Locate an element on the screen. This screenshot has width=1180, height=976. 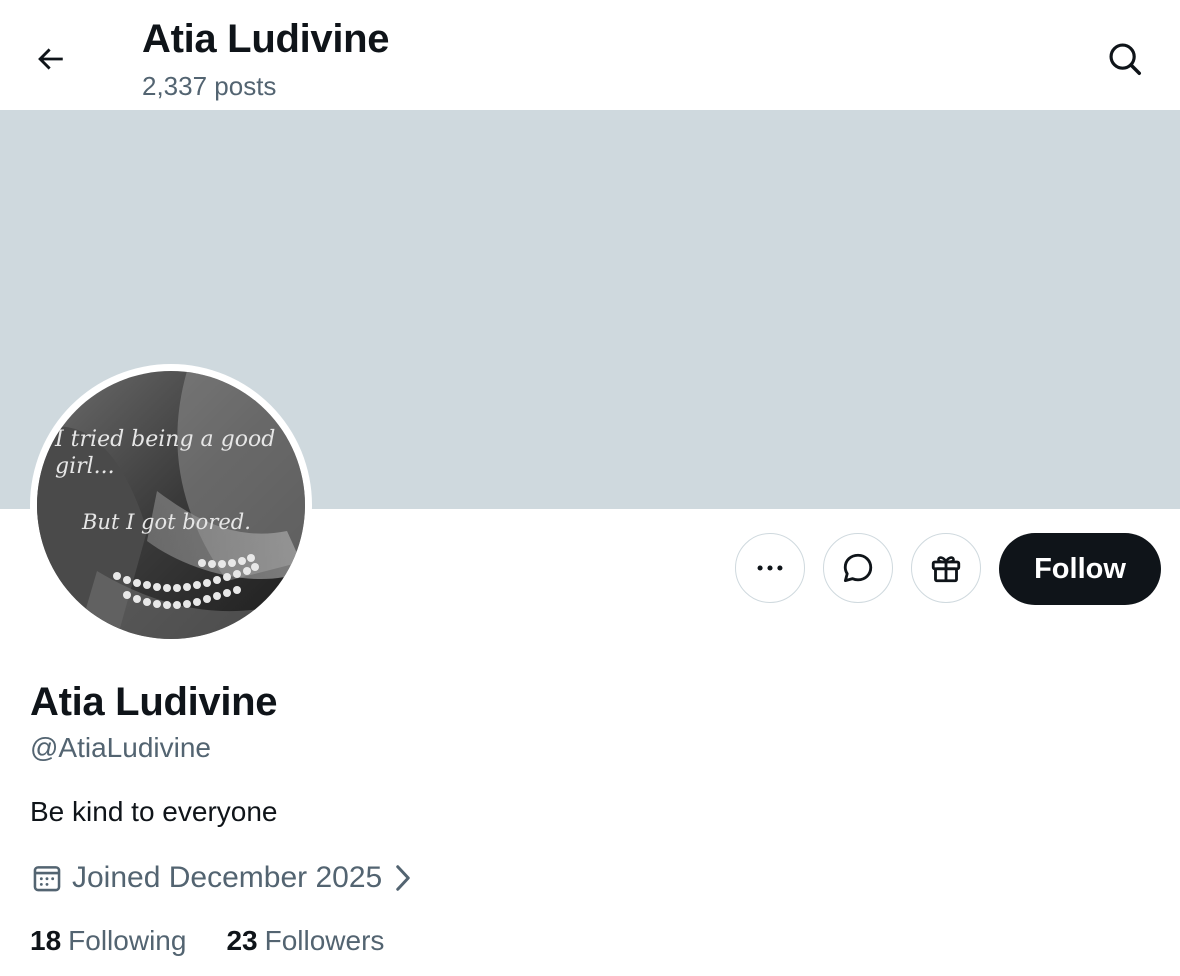
message-icon is located at coordinates (858, 568).